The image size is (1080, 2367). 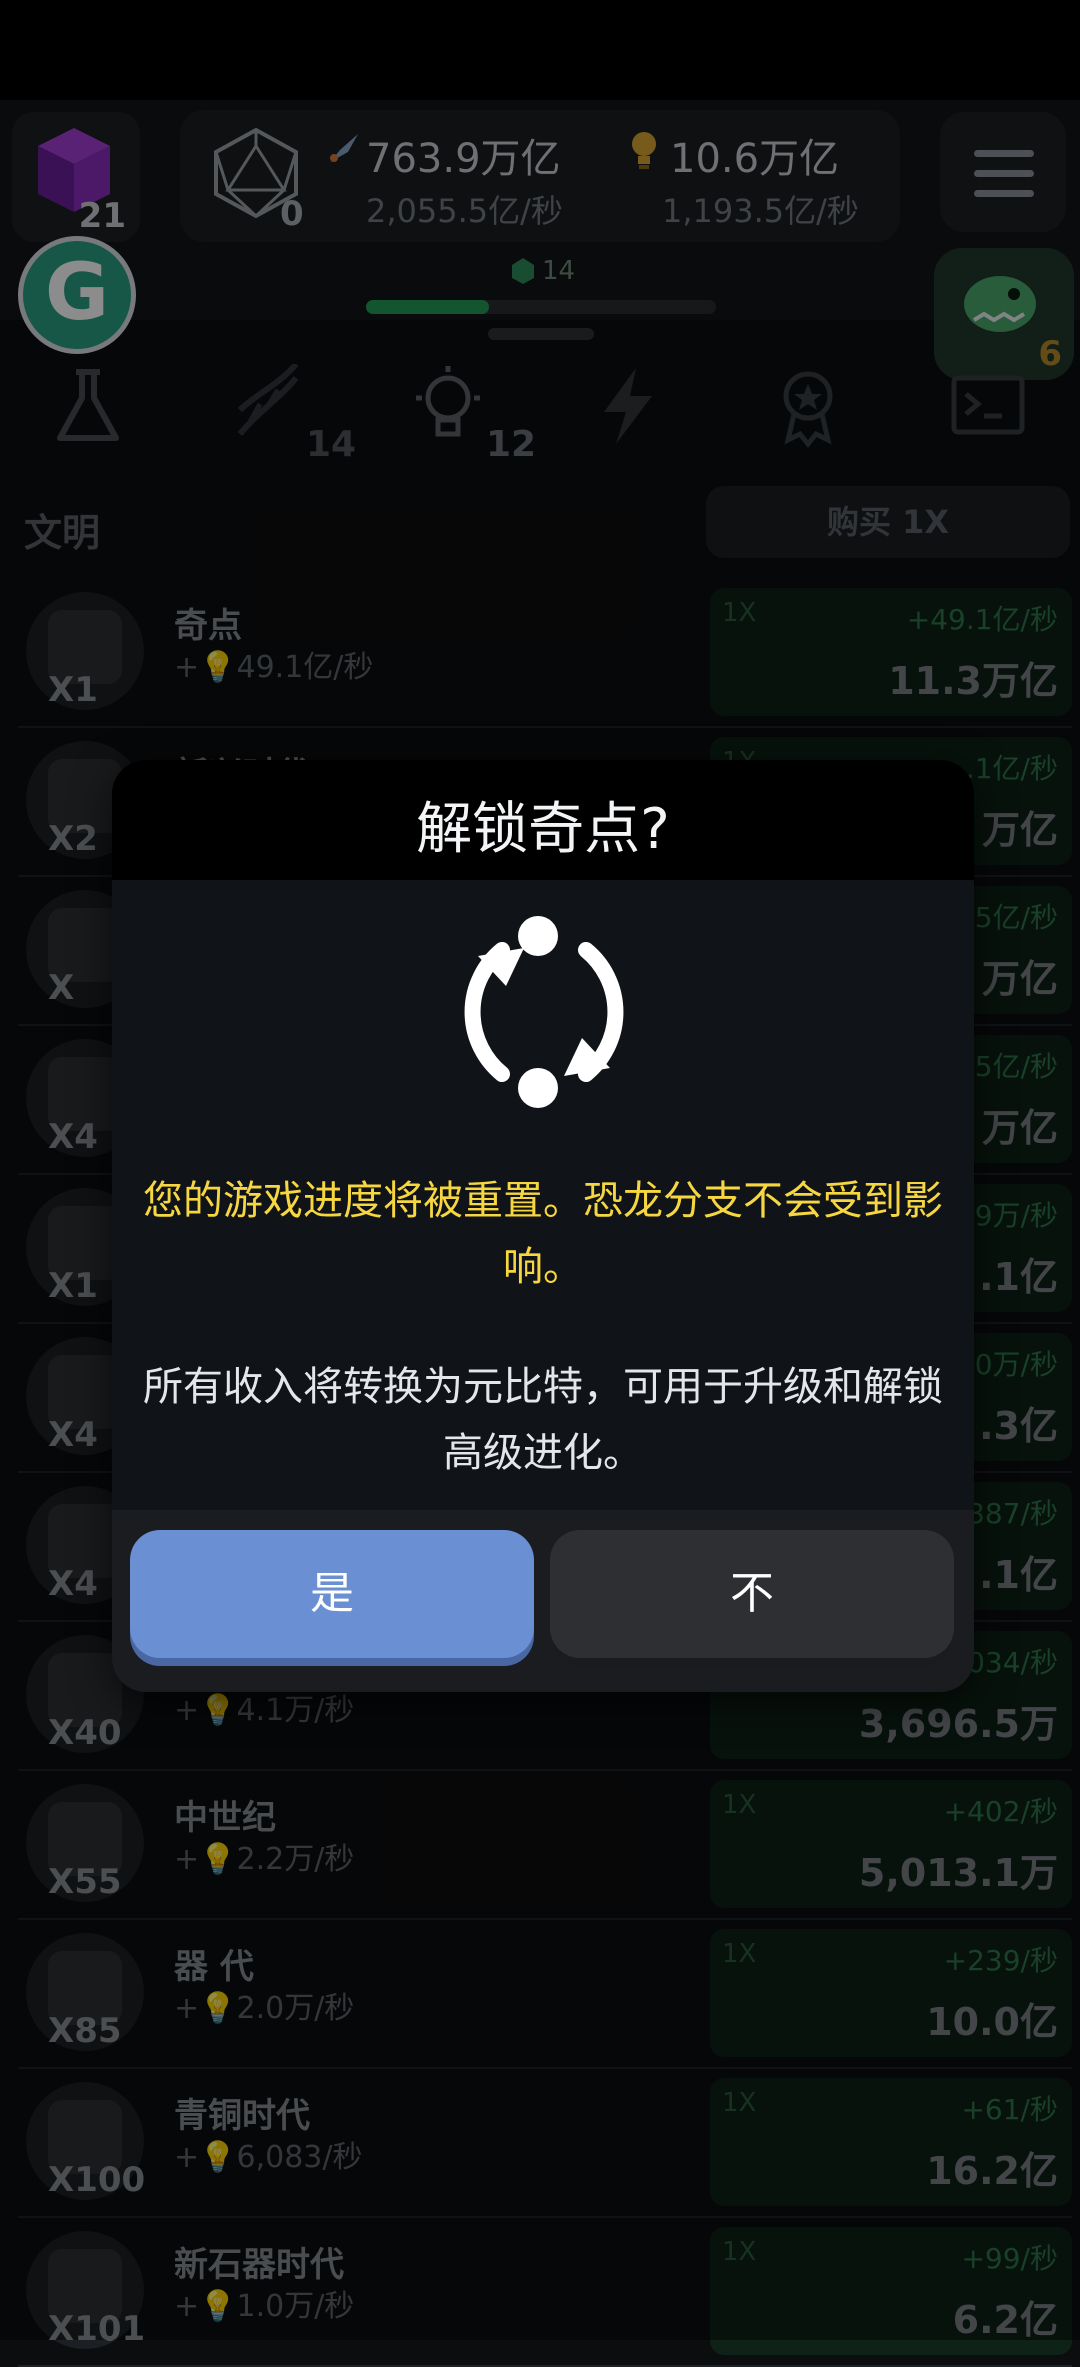 I want to click on dialog-header: 解锁奇点?, so click(x=543, y=820).